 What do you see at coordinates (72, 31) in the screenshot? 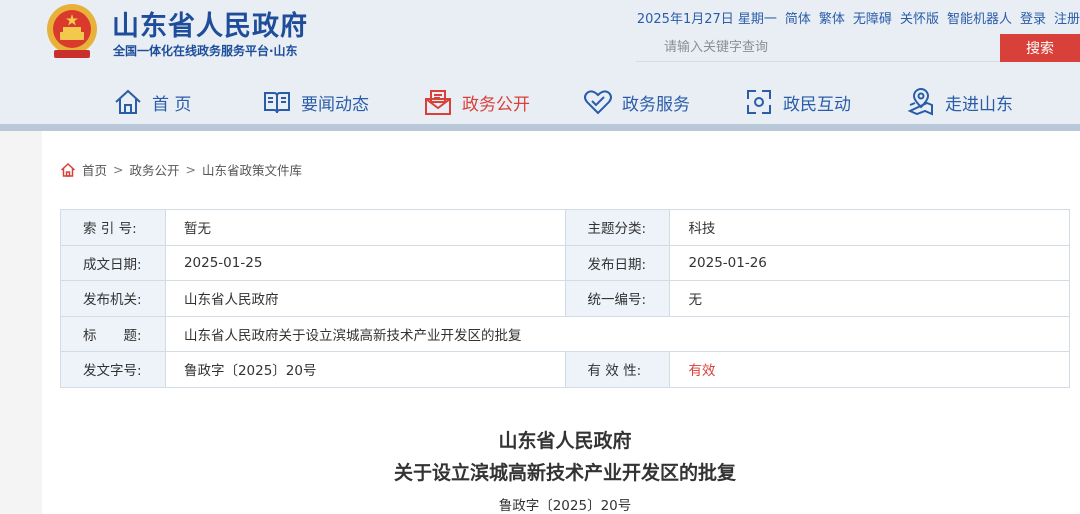
I see `national-emblem-icon` at bounding box center [72, 31].